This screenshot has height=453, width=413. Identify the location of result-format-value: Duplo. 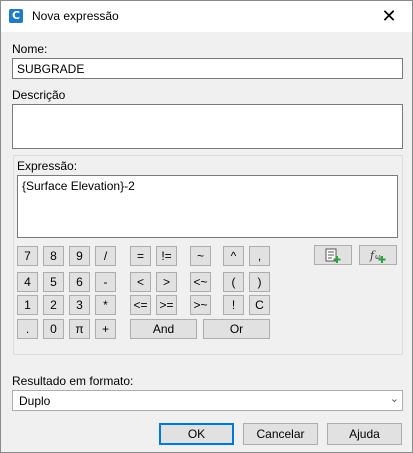
(35, 401).